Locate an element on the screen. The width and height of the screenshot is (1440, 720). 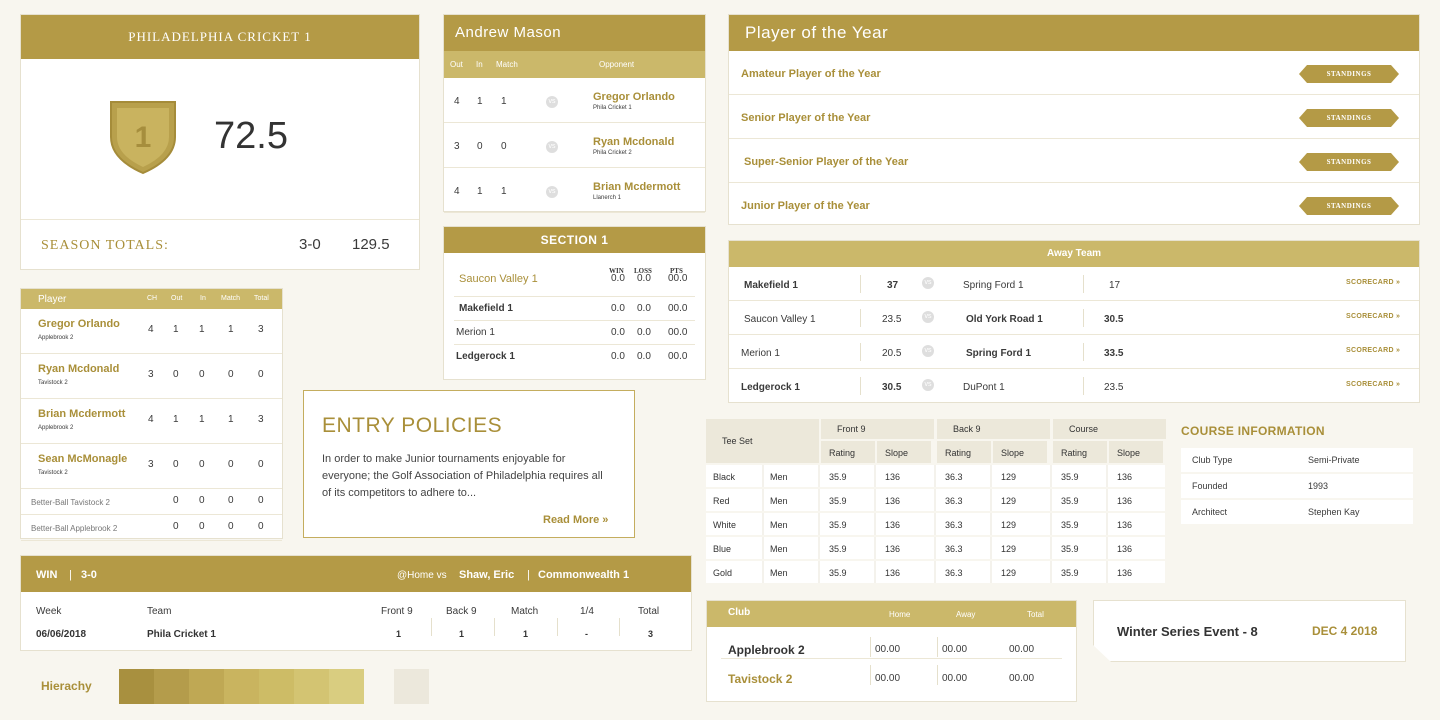
better-ball-row: Better-Ball Applebrook 2 0 0 0 0 is located at coordinates (151, 528).